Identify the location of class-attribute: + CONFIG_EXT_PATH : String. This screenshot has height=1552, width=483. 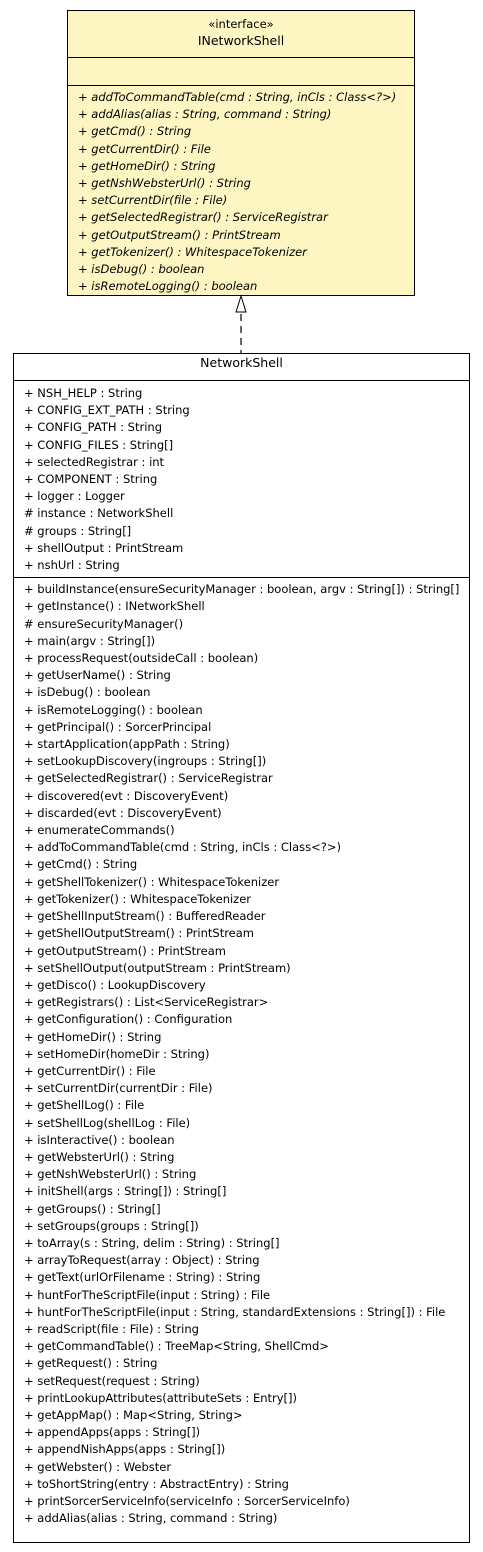
(107, 410).